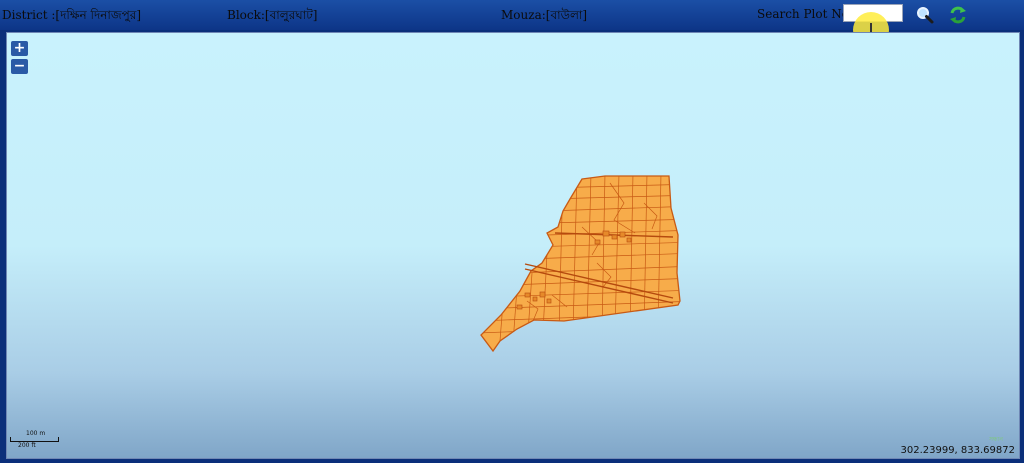 The height and width of the screenshot is (463, 1024). What do you see at coordinates (580, 264) in the screenshot?
I see `mouza-boundary` at bounding box center [580, 264].